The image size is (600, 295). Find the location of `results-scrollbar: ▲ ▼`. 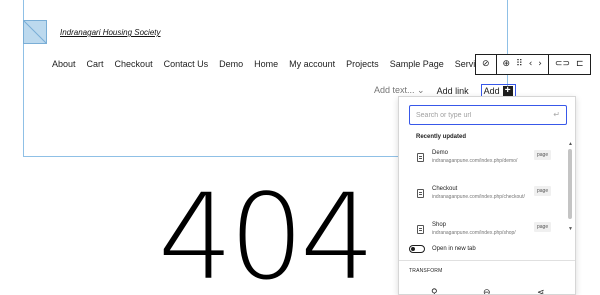

results-scrollbar: ▲ ▼ is located at coordinates (570, 188).